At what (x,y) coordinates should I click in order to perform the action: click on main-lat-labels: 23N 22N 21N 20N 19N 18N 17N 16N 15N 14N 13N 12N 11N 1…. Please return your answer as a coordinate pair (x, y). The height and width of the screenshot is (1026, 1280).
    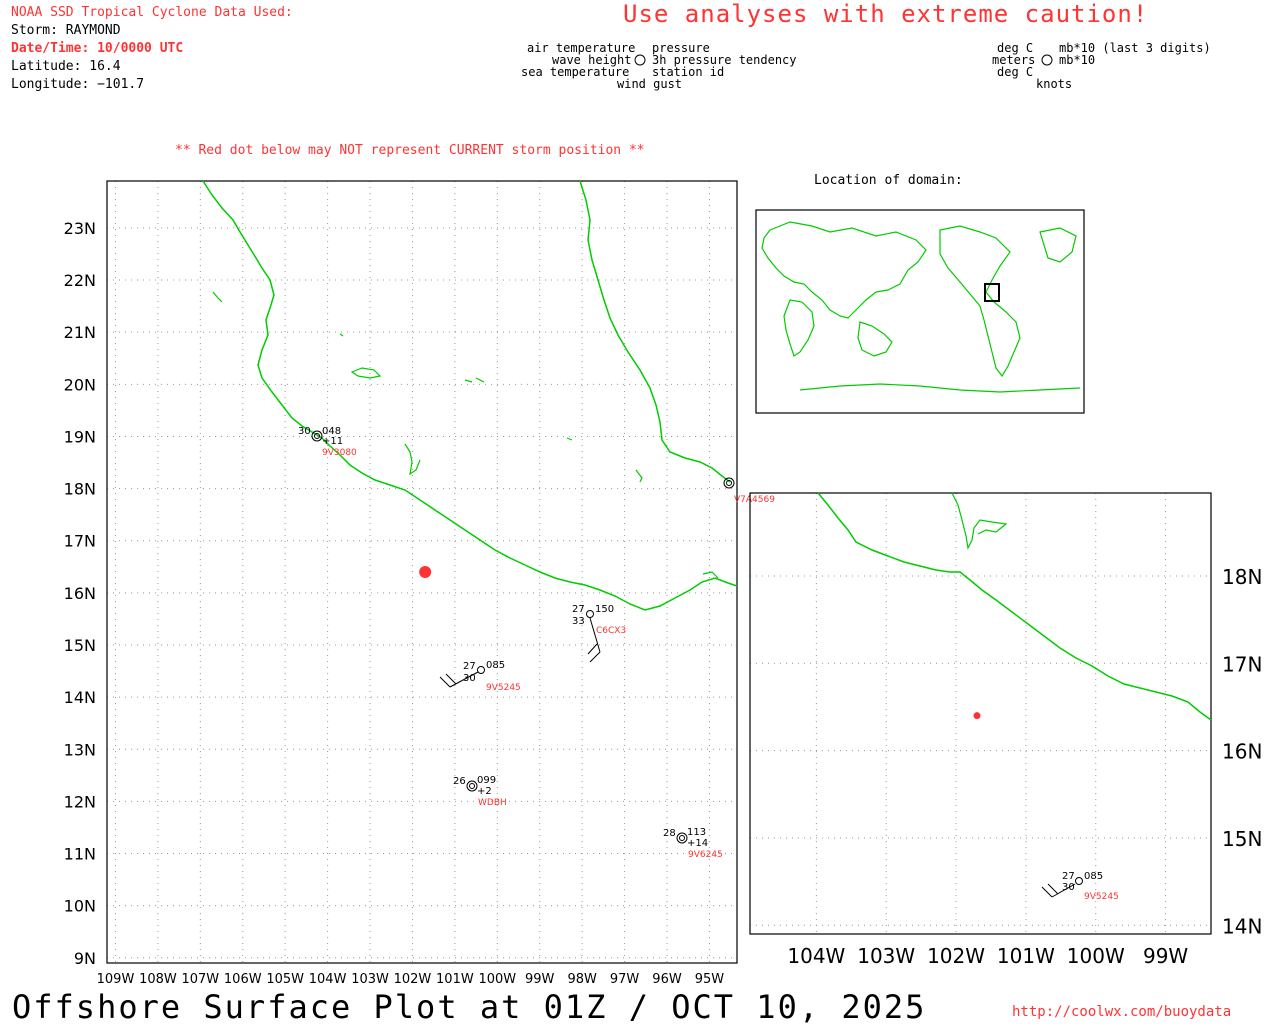
    Looking at the image, I should click on (80, 593).